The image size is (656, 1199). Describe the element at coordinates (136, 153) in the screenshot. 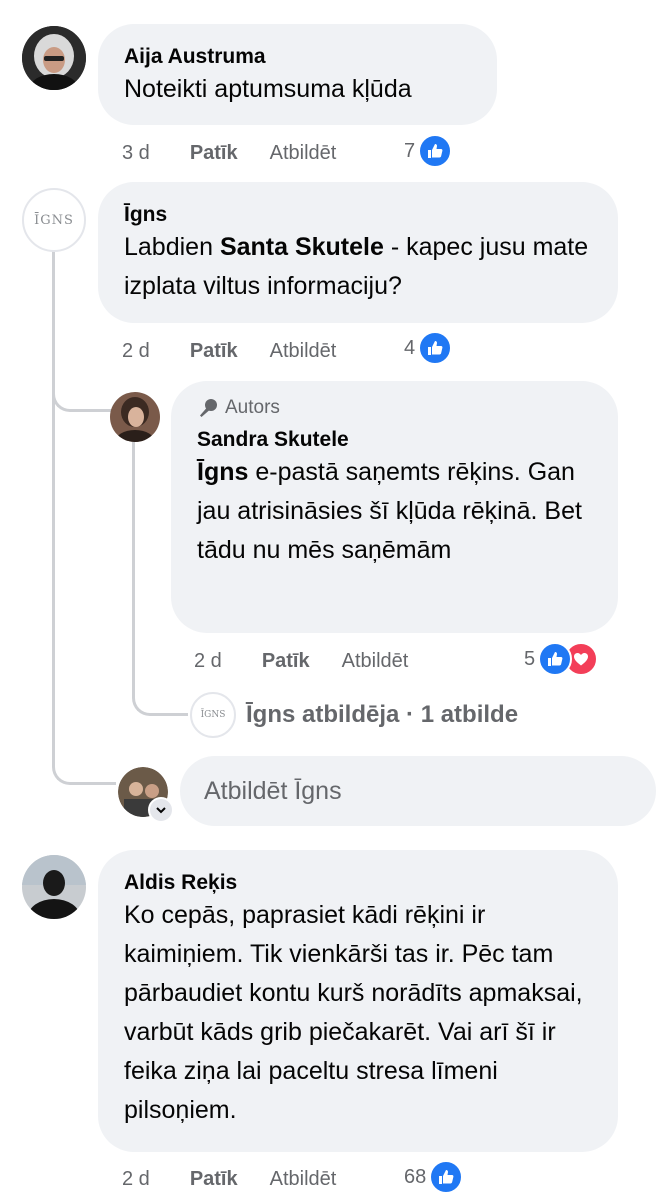

I see `comment-time: 3 d` at that location.